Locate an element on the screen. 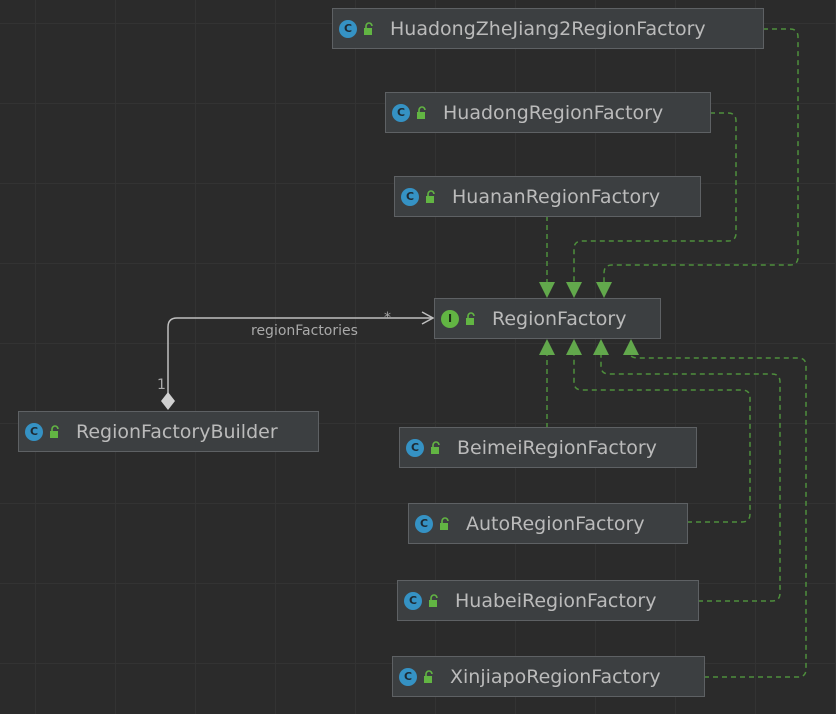 The height and width of the screenshot is (714, 836). class-name: AutoRegionFactory is located at coordinates (555, 523).